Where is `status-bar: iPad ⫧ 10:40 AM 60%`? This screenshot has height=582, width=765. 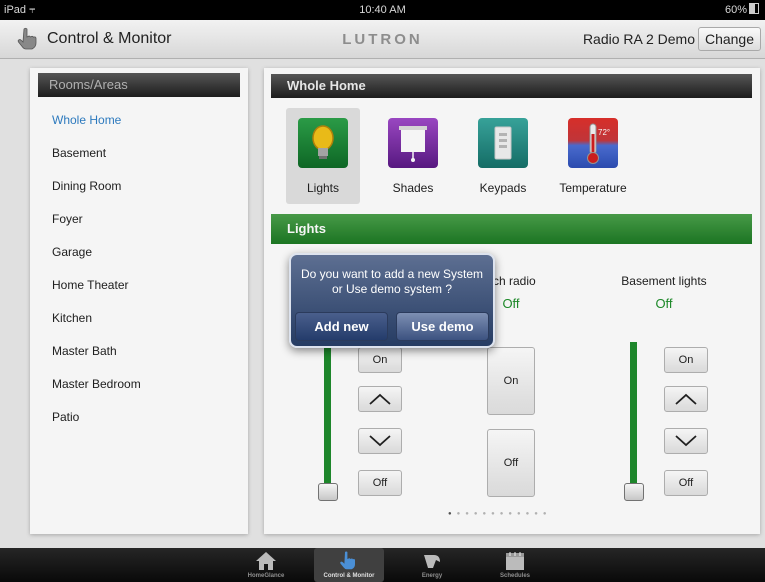
status-bar: iPad ⫧ 10:40 AM 60% is located at coordinates (382, 10).